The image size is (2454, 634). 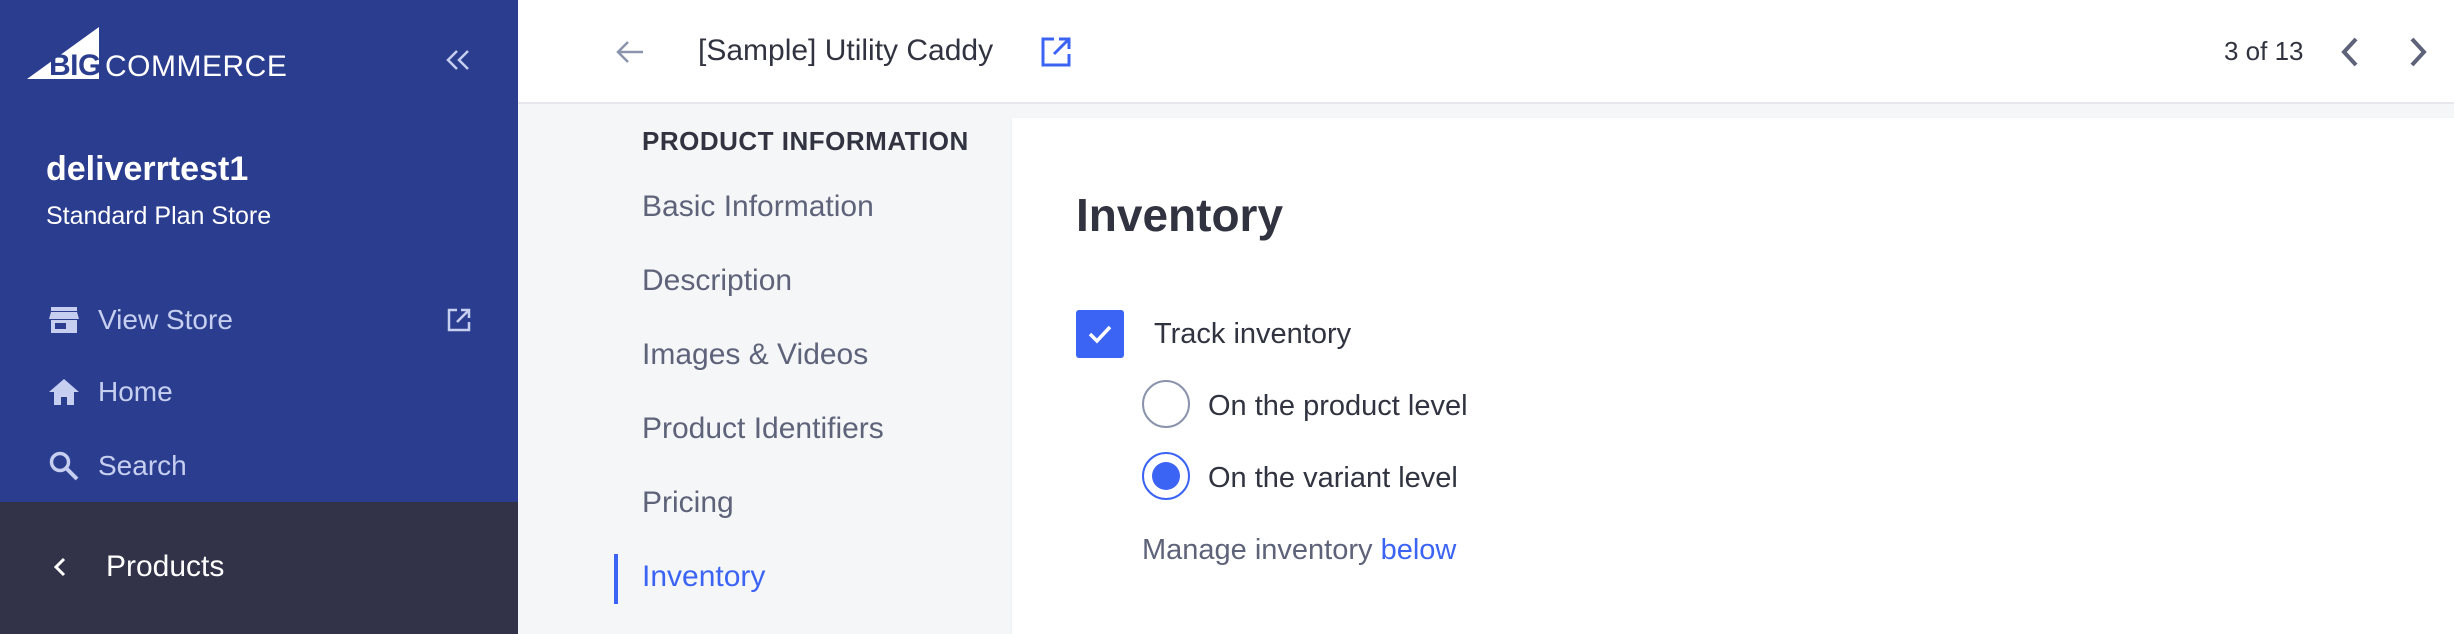 What do you see at coordinates (64, 466) in the screenshot?
I see `search-icon` at bounding box center [64, 466].